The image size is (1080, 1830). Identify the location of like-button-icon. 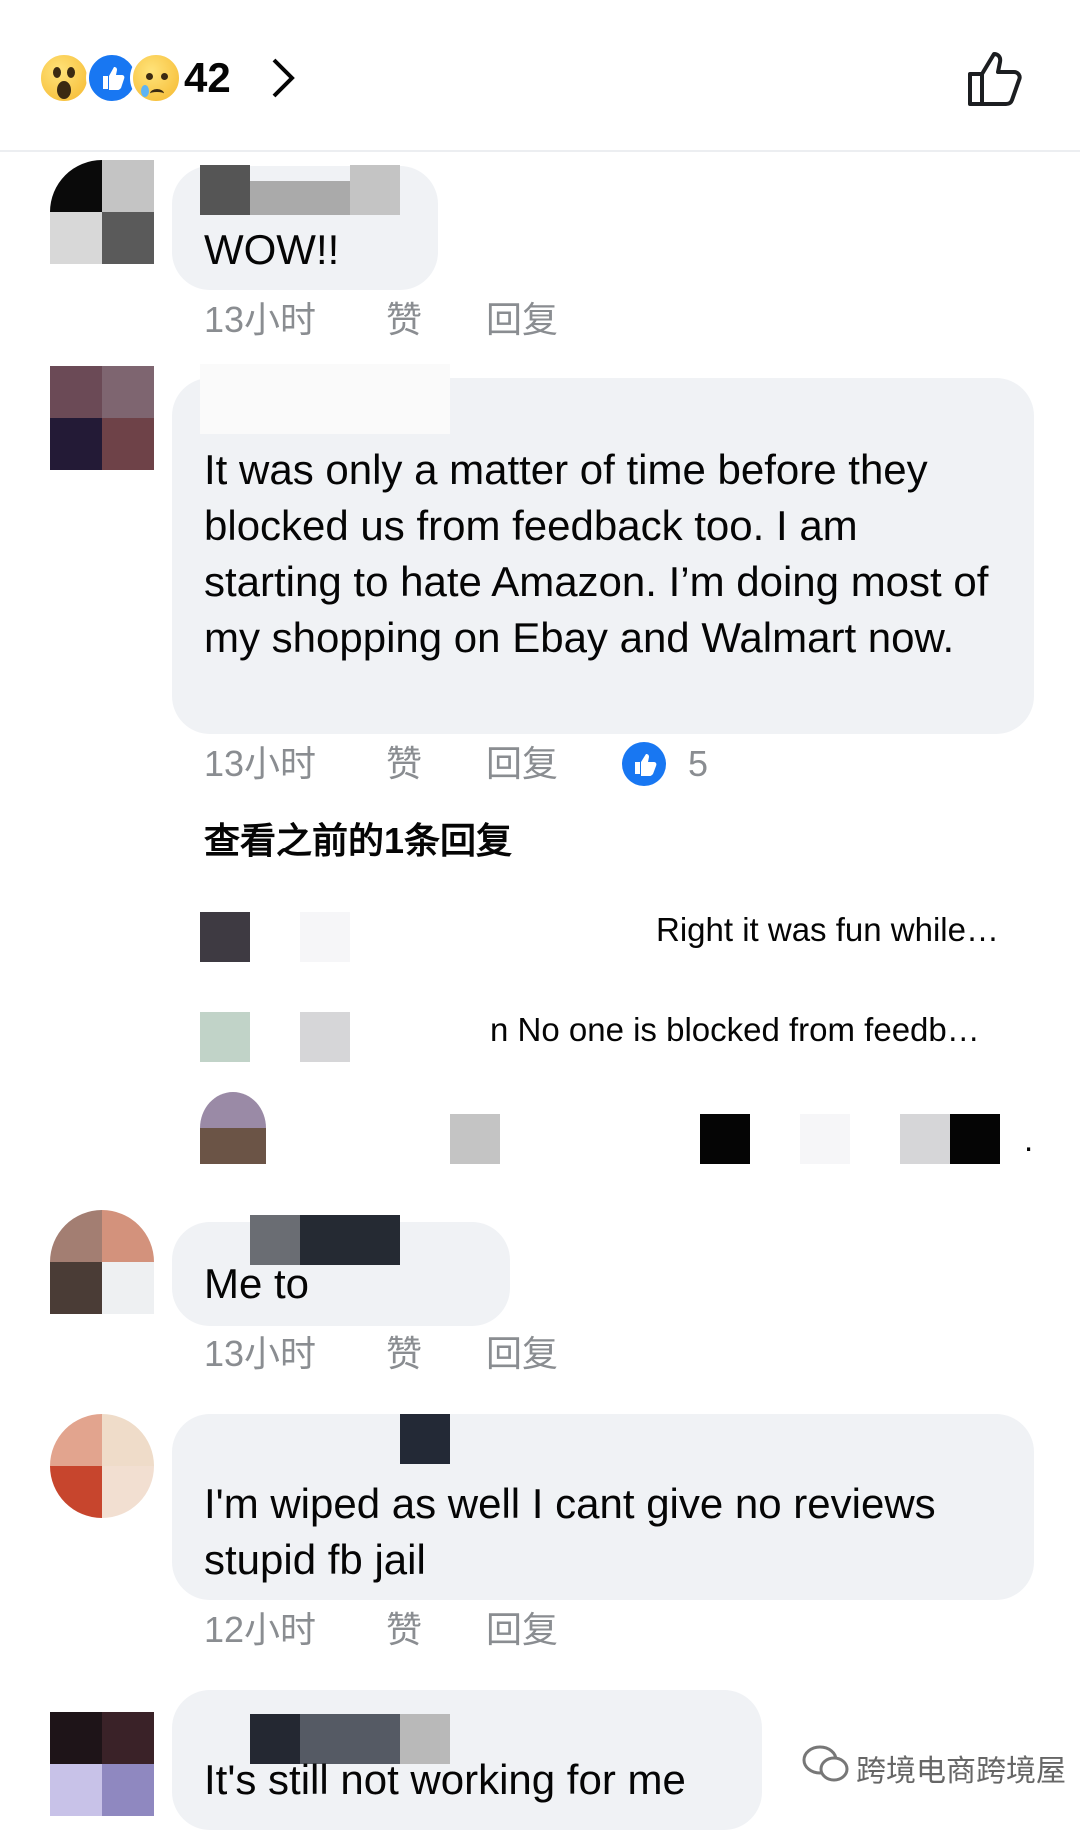
(994, 79).